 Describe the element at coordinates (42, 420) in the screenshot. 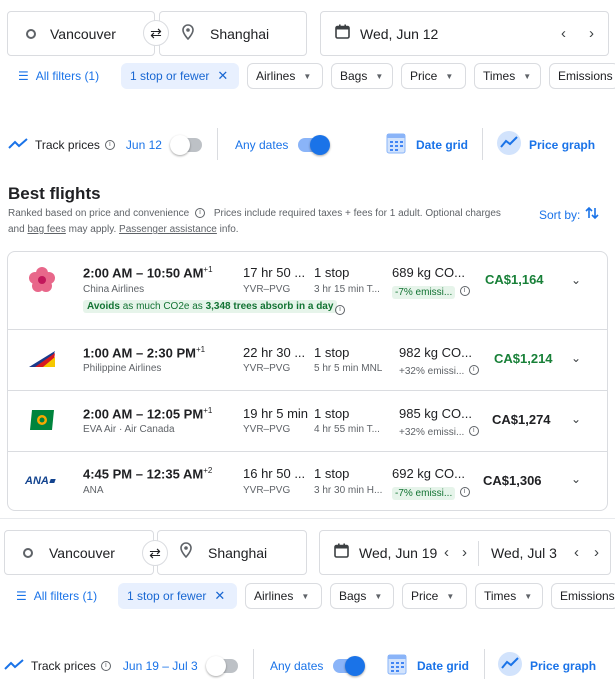

I see `eva-air-logo` at that location.